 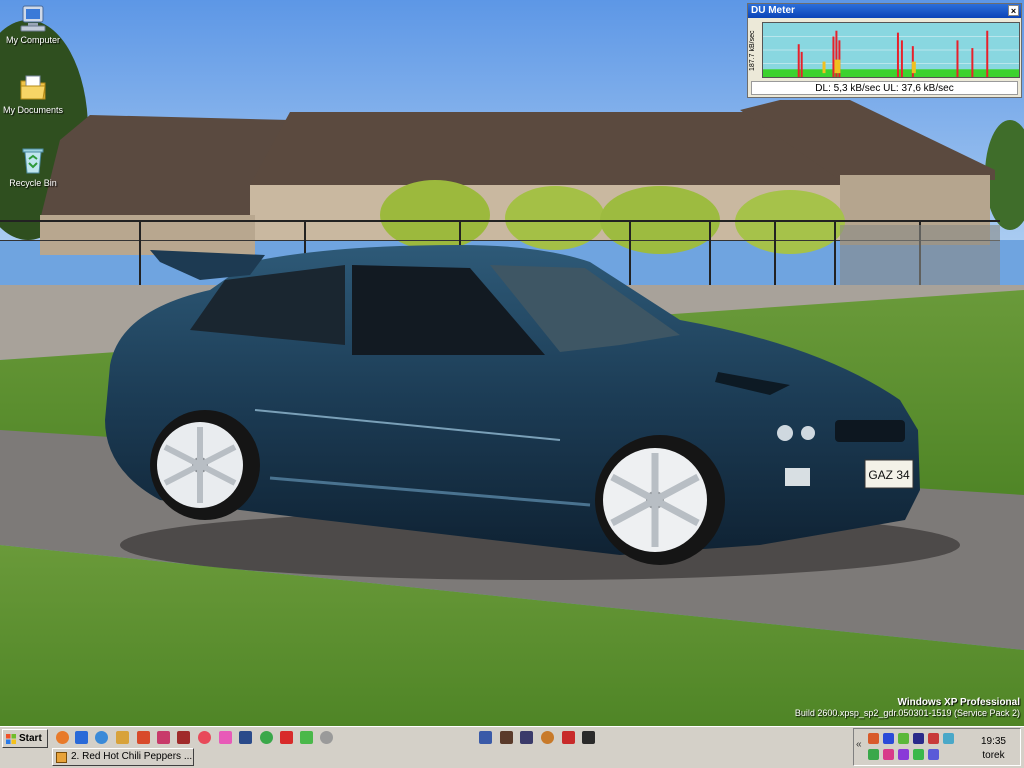 What do you see at coordinates (993, 755) in the screenshot?
I see `clock-day: torek` at bounding box center [993, 755].